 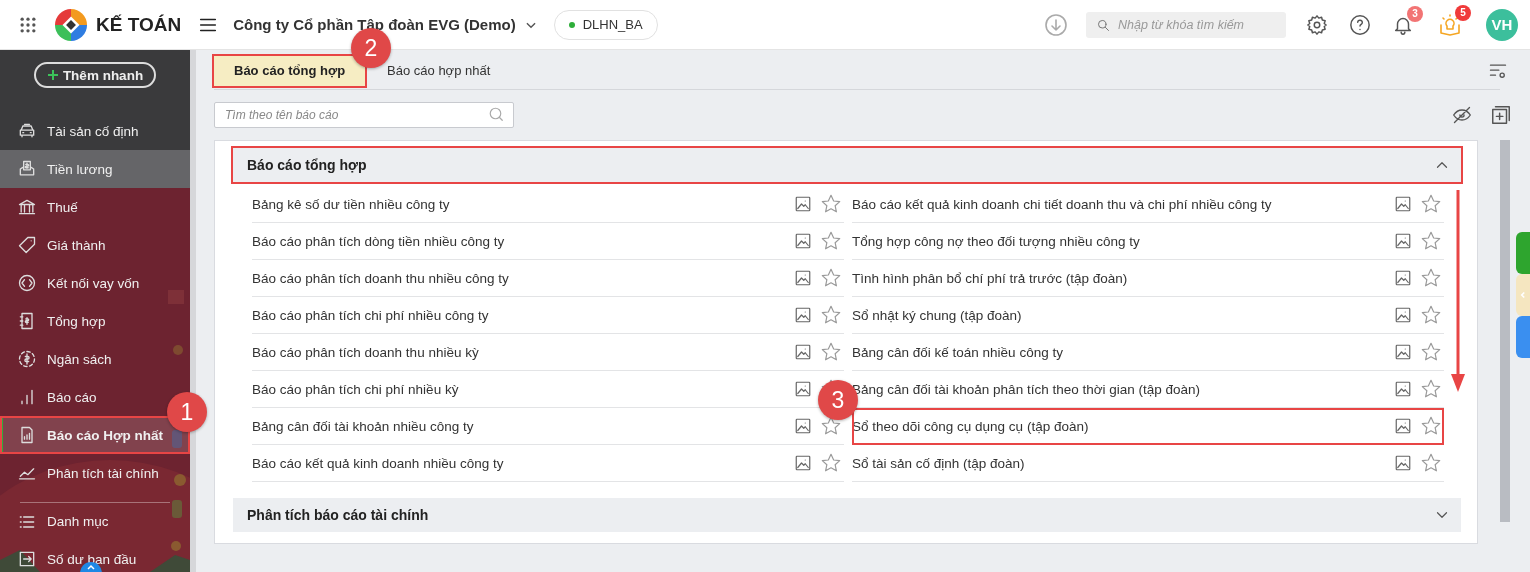 I want to click on notification-badge: 3, so click(x=1415, y=13).